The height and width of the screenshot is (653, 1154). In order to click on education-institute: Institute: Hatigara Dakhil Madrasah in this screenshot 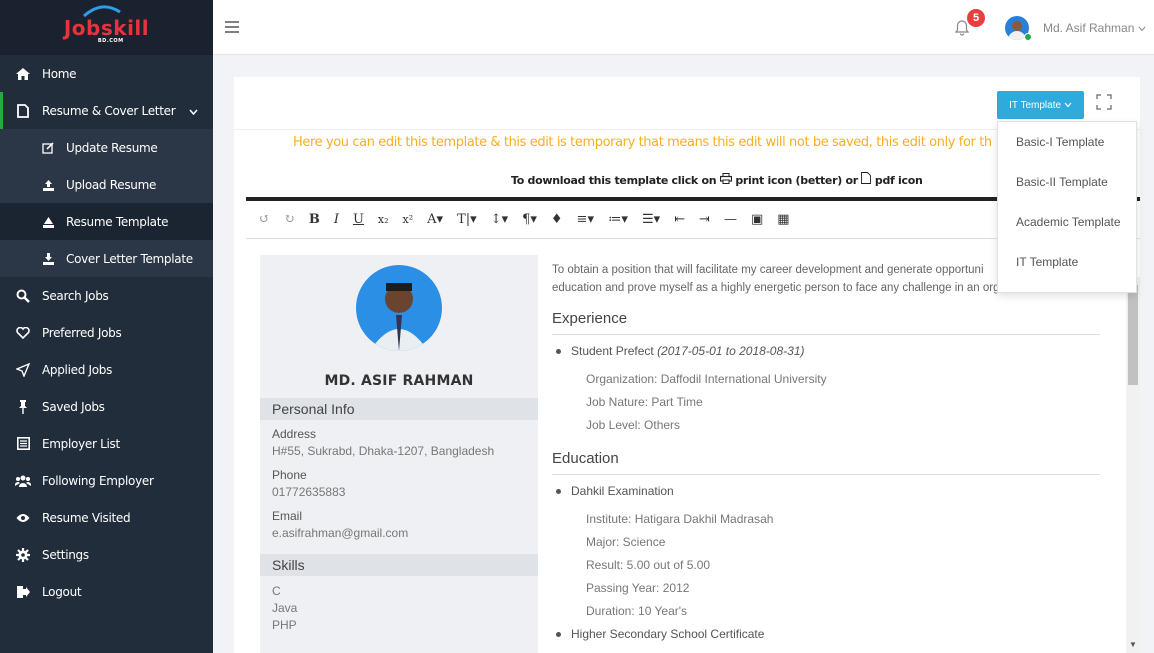, I will do `click(680, 519)`.